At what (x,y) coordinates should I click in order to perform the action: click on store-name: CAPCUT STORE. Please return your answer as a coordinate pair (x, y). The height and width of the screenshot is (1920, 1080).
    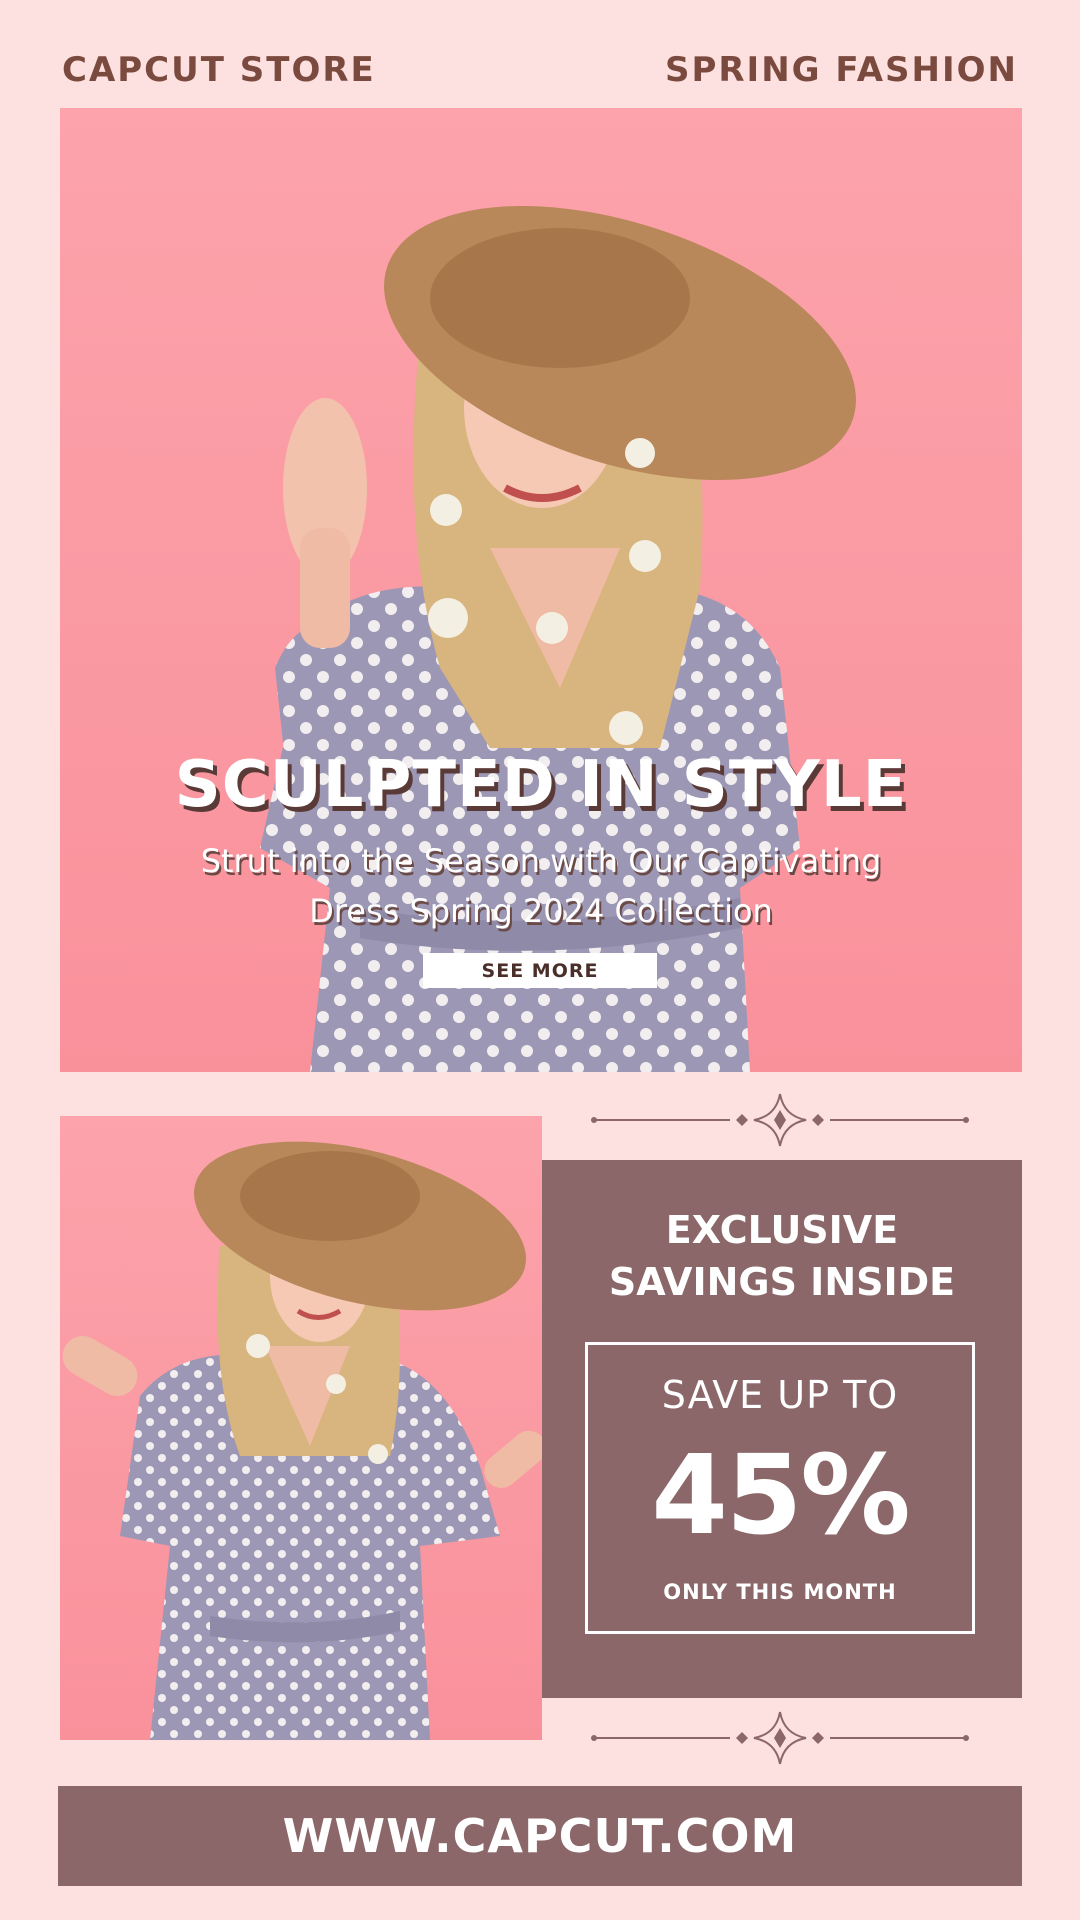
    Looking at the image, I should click on (219, 70).